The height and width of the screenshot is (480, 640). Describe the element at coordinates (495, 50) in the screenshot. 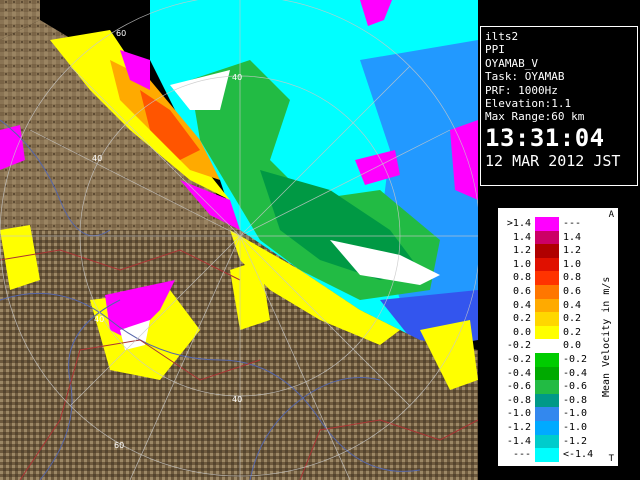

I see `product-type: PPI` at that location.